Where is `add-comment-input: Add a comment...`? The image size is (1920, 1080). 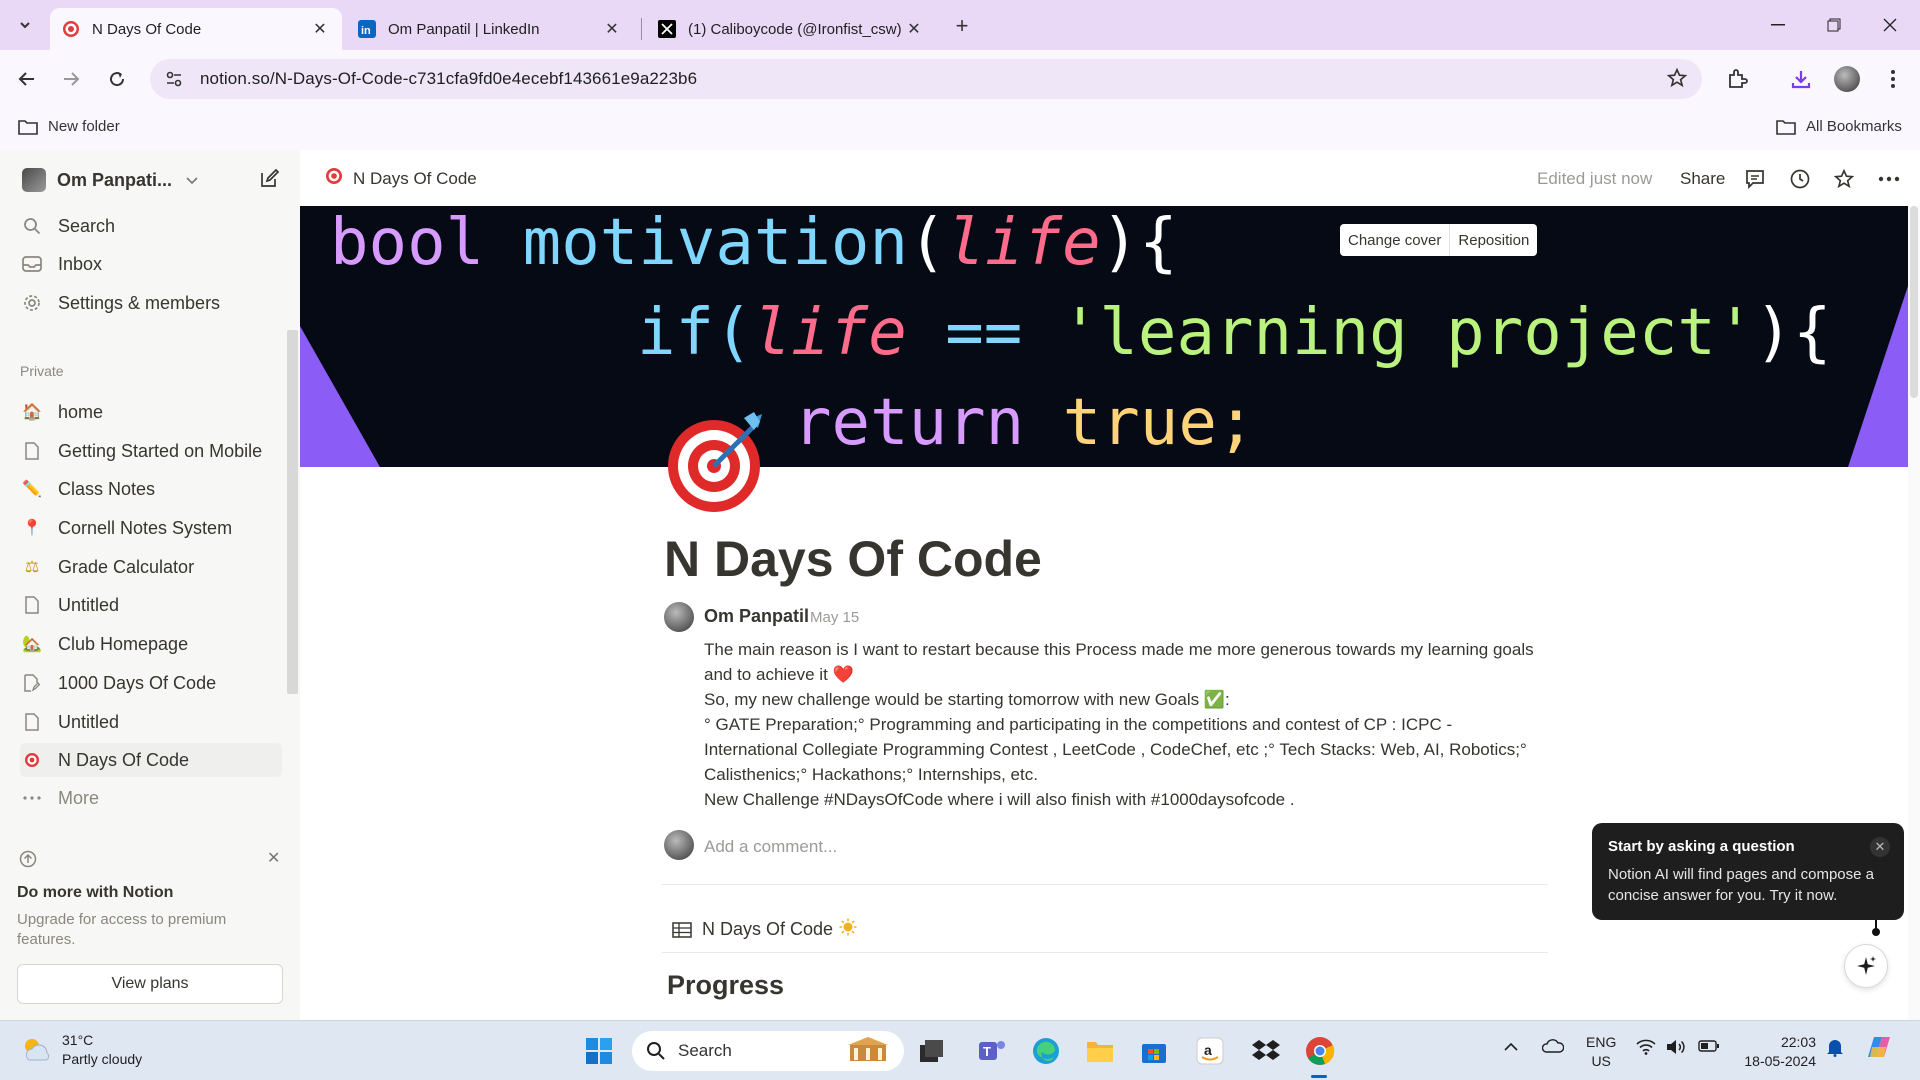
add-comment-input: Add a comment... is located at coordinates (770, 847).